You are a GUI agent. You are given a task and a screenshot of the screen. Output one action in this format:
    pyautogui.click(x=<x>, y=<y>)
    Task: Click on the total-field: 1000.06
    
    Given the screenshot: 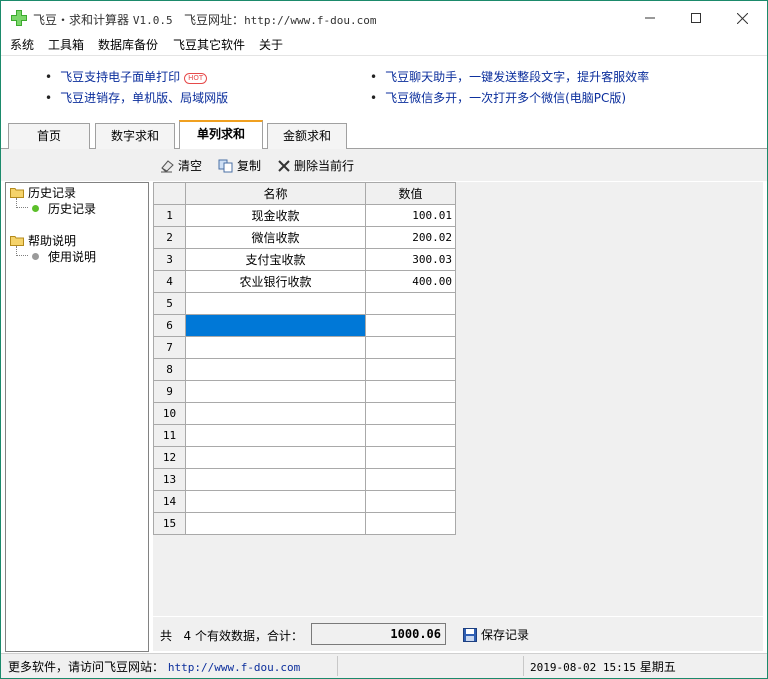 What is the action you would take?
    pyautogui.click(x=378, y=634)
    